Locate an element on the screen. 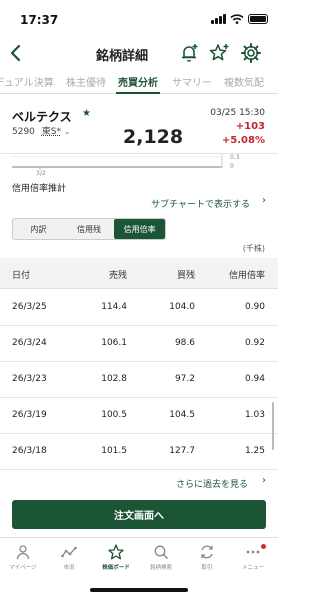 The height and width of the screenshot is (600, 320). tab-dual-earnings: デュアル決算 is located at coordinates (27, 81).